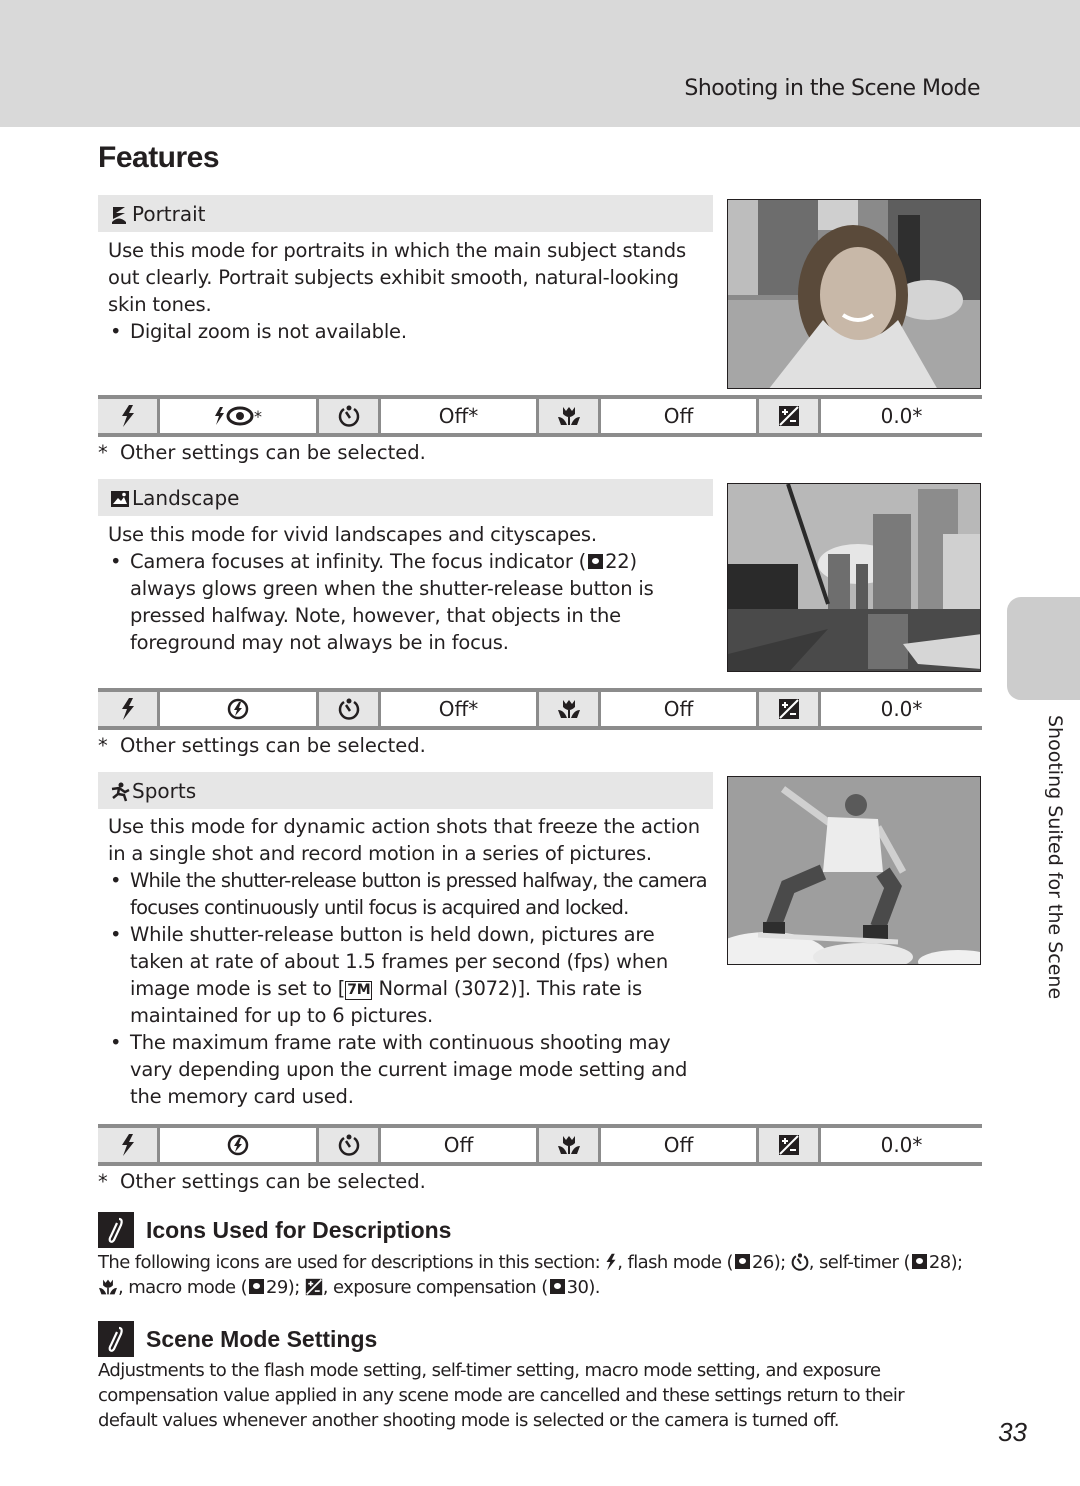 The image size is (1080, 1486). I want to click on section-title: Landscape, so click(186, 497).